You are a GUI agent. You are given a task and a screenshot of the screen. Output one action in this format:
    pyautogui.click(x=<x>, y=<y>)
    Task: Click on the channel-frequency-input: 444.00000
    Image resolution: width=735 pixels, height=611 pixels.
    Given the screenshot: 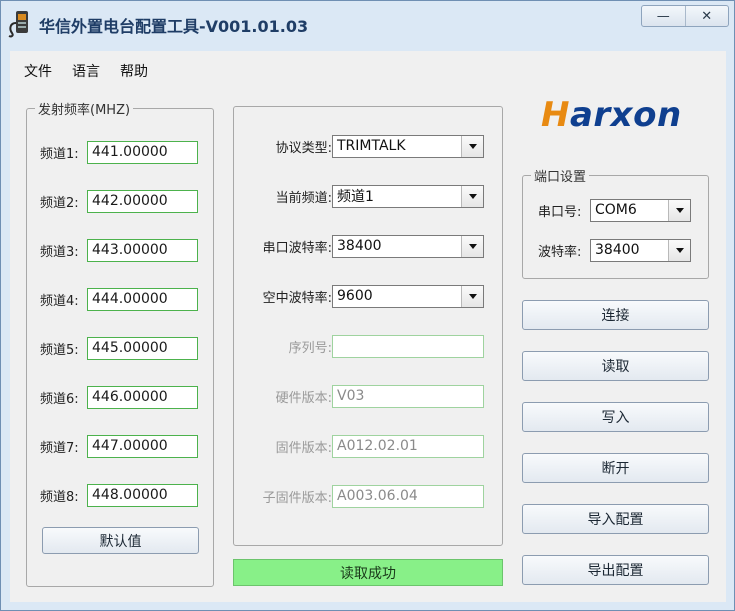 What is the action you would take?
    pyautogui.click(x=142, y=299)
    